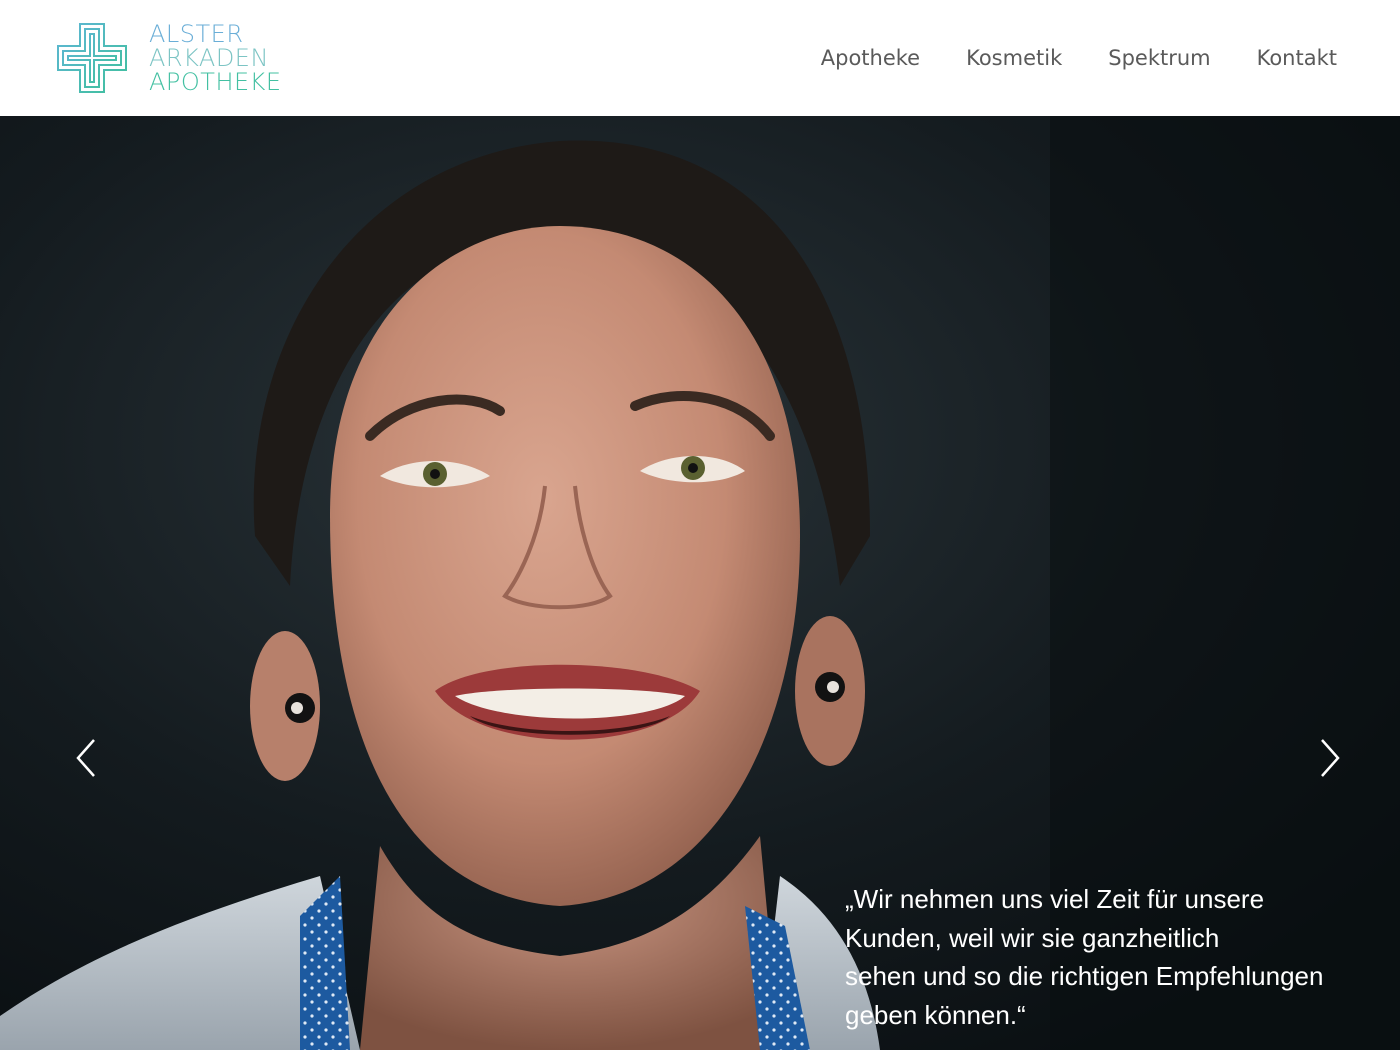 This screenshot has height=1050, width=1400. Describe the element at coordinates (1084, 976) in the screenshot. I see `hero-quote-line: sehen und so die richtigen Empfehlungen` at that location.